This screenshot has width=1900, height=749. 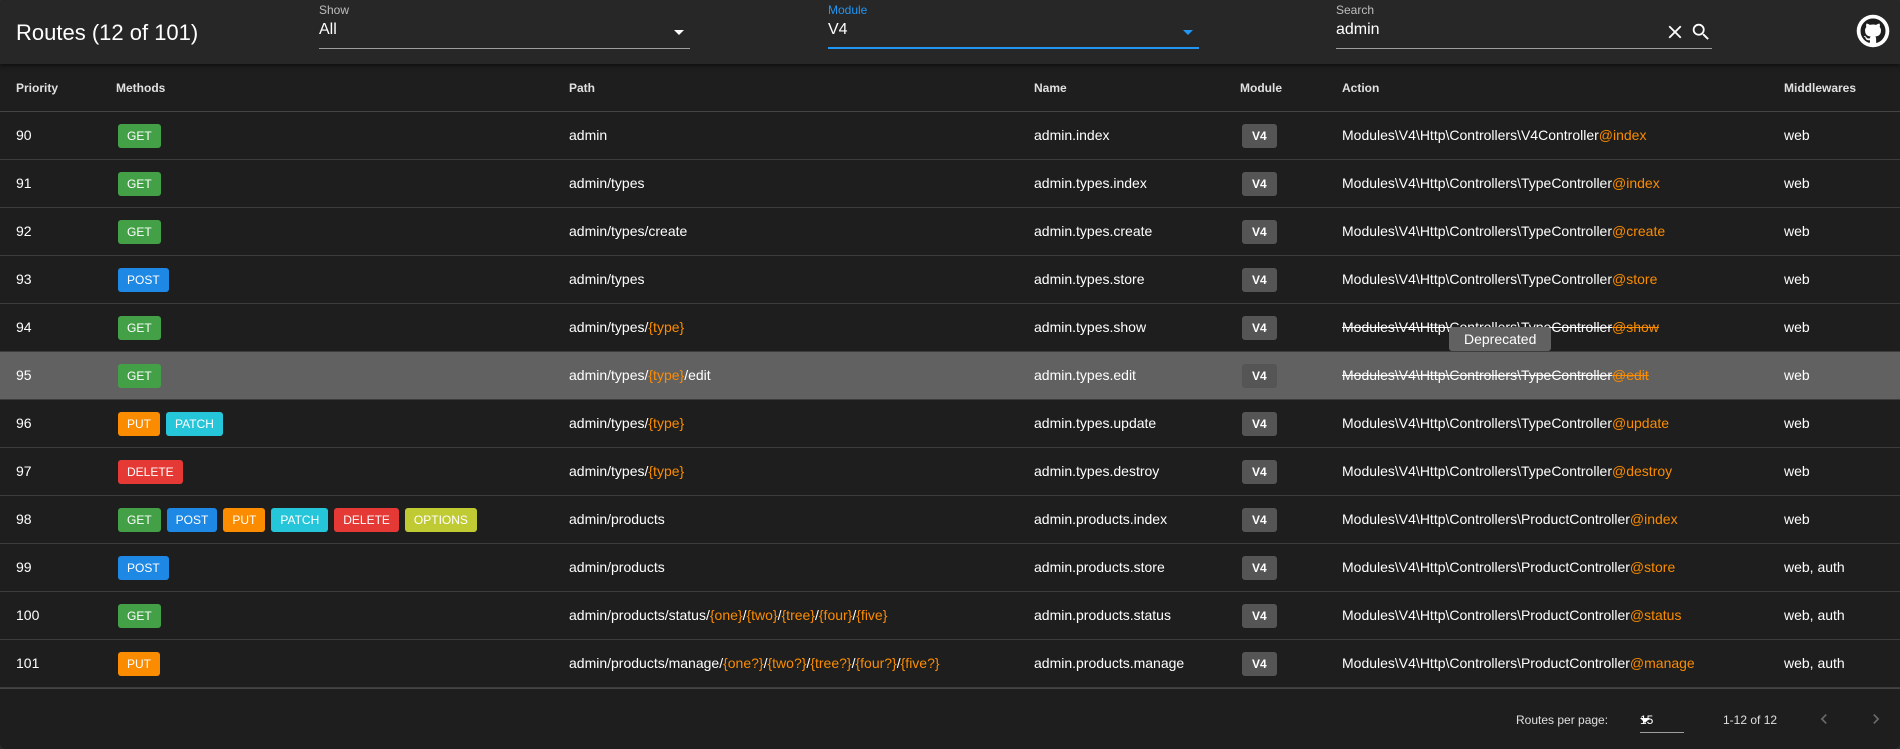 I want to click on name-cell: admin.types.store, so click(x=1089, y=279).